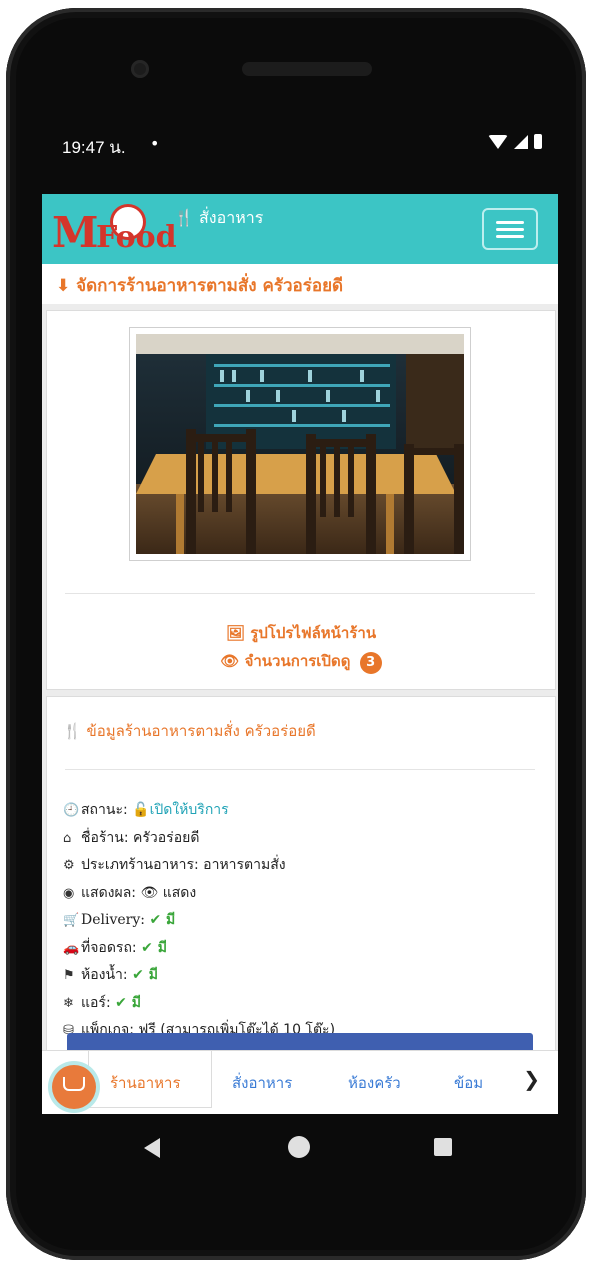  What do you see at coordinates (199, 894) in the screenshot?
I see `info-row-display: ◉ แสดงผล: 👁 แสดง` at bounding box center [199, 894].